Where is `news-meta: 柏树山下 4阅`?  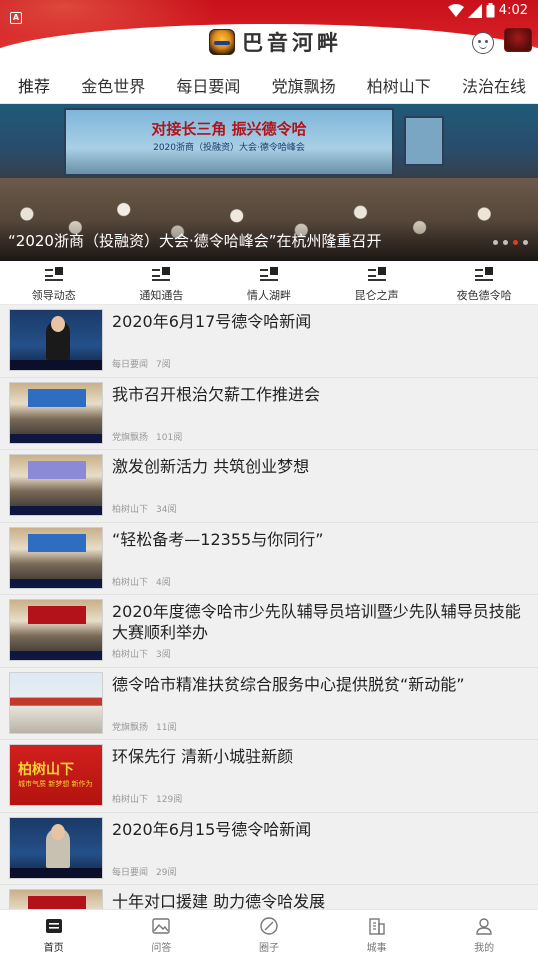
news-meta: 柏树山下 4阅 is located at coordinates (141, 581).